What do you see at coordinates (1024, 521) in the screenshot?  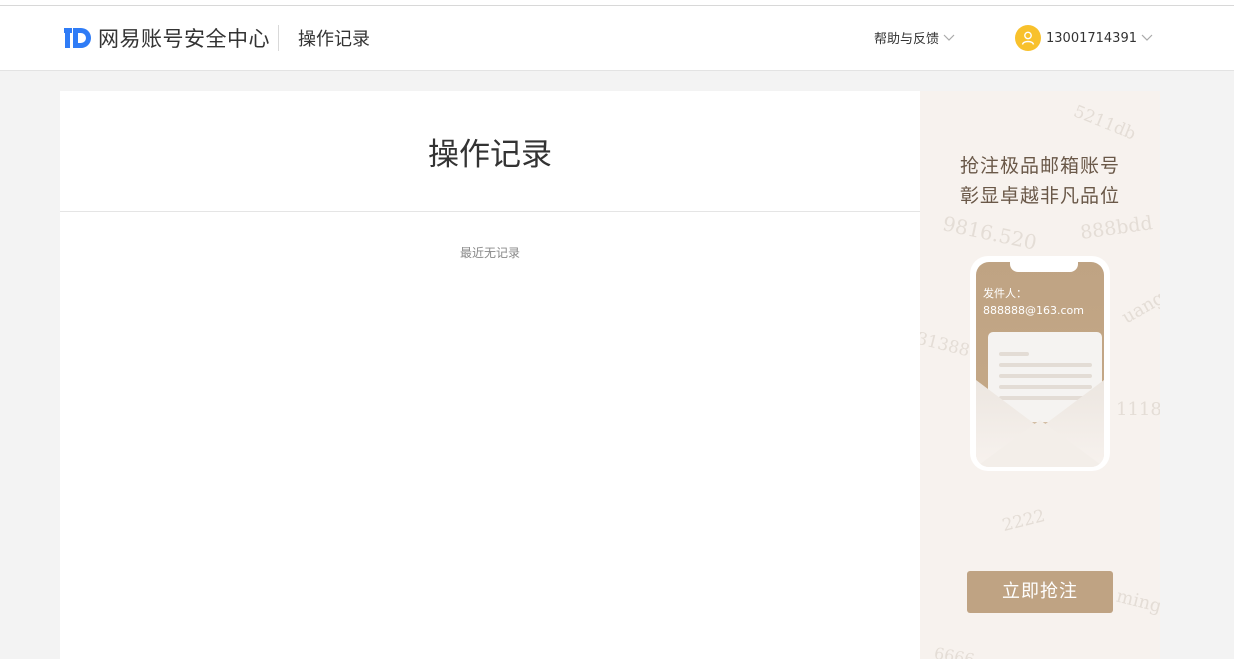 I see `watermark-text: 2222` at bounding box center [1024, 521].